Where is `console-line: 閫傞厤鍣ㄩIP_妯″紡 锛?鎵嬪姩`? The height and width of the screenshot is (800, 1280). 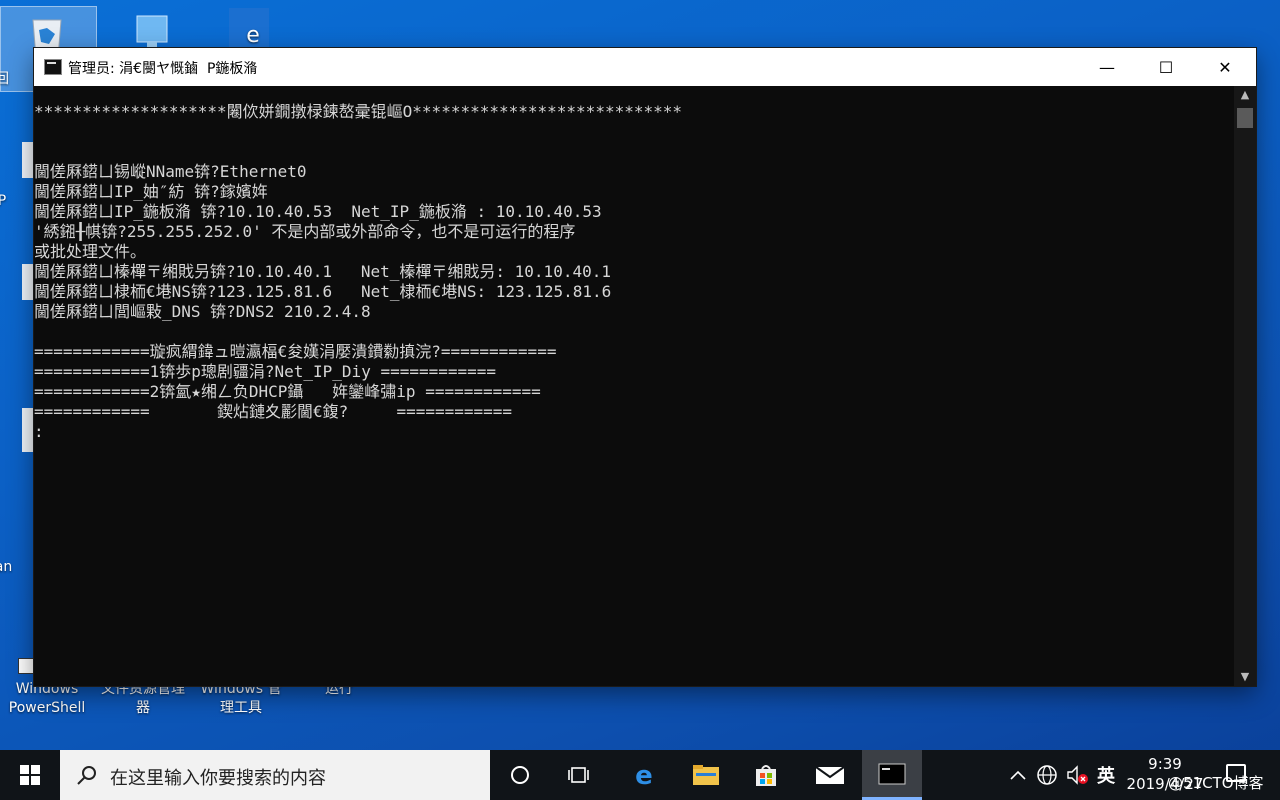 console-line: 閫傞厤鍣ㄩIP_妯″紡 锛?鎵嬪姩 is located at coordinates (151, 191).